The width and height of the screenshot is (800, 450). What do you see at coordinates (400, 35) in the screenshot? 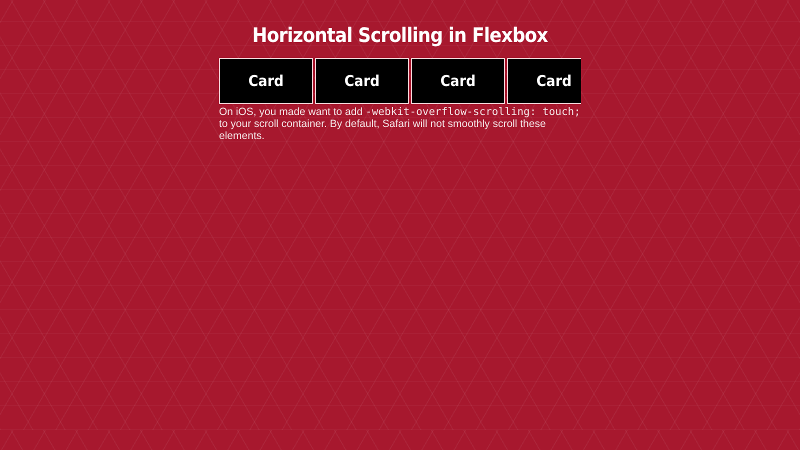
I see `page-title: Horizontal Scrolling in Flexbox` at bounding box center [400, 35].